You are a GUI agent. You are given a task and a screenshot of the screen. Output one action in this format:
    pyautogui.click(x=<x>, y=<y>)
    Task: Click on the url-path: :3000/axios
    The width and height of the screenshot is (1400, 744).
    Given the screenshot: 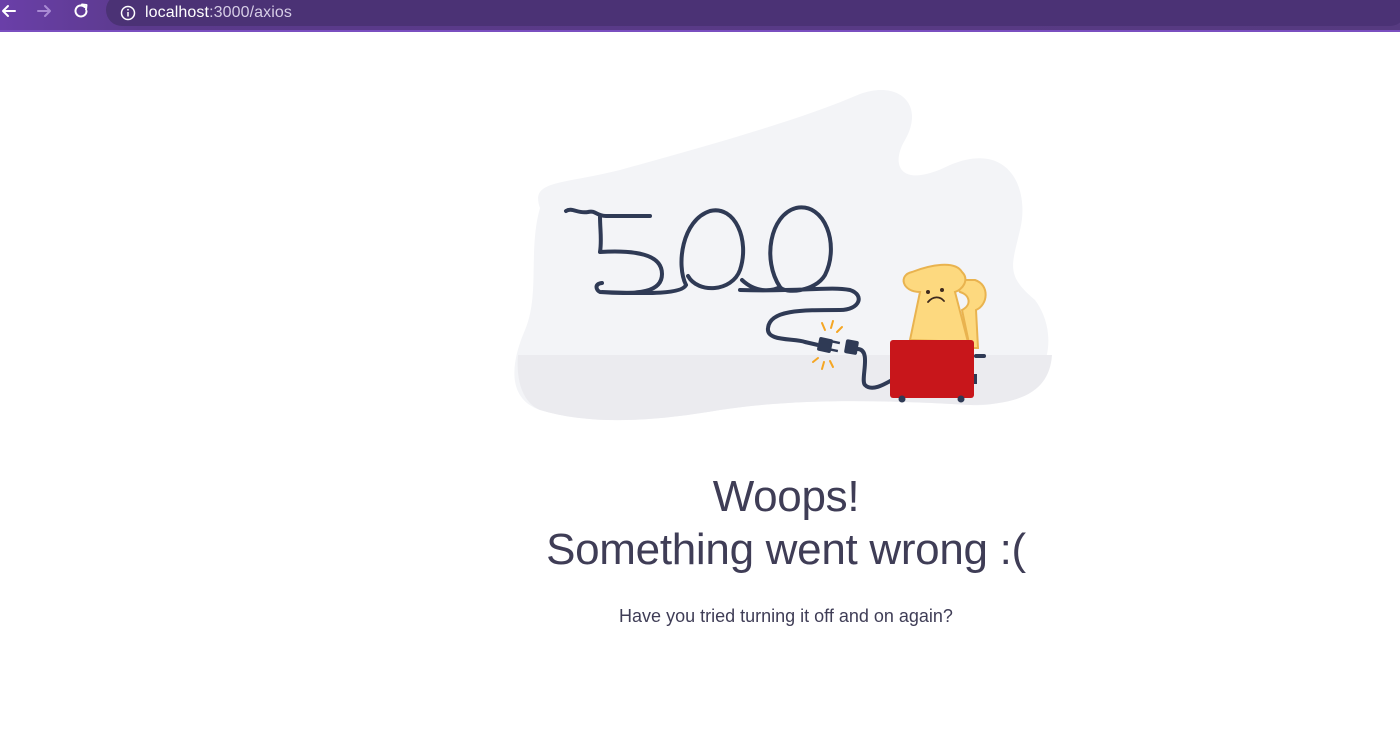 What is the action you would take?
    pyautogui.click(x=250, y=12)
    